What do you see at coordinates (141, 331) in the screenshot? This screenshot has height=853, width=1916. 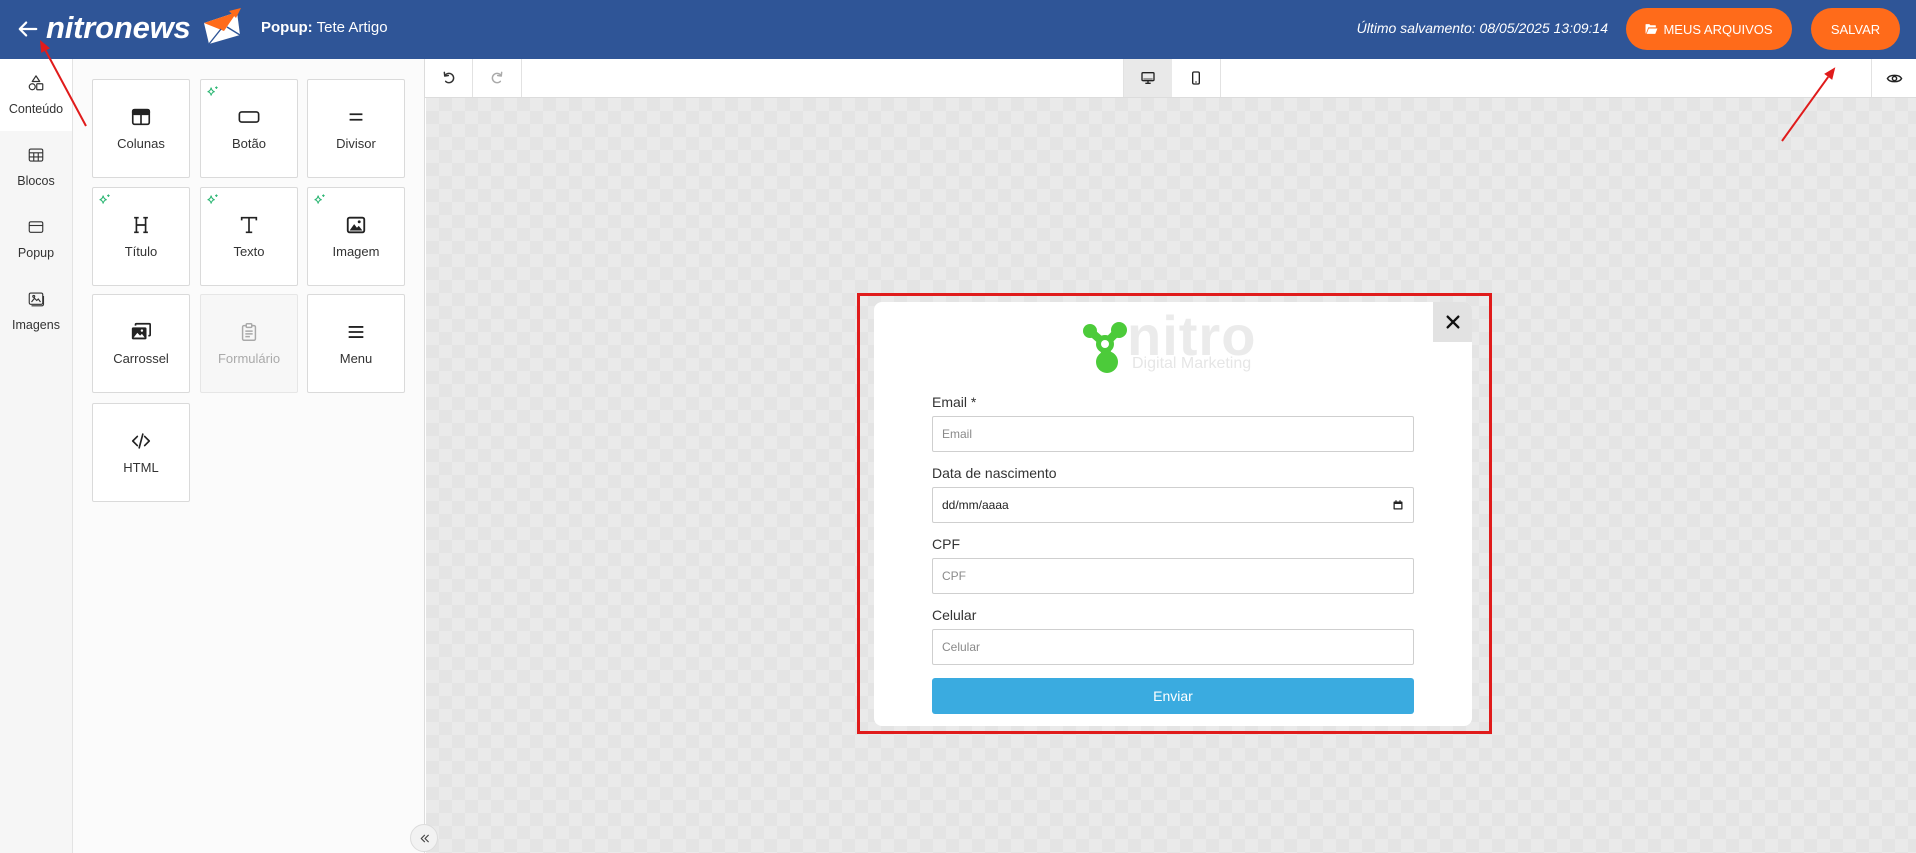 I see `carousel-icon` at bounding box center [141, 331].